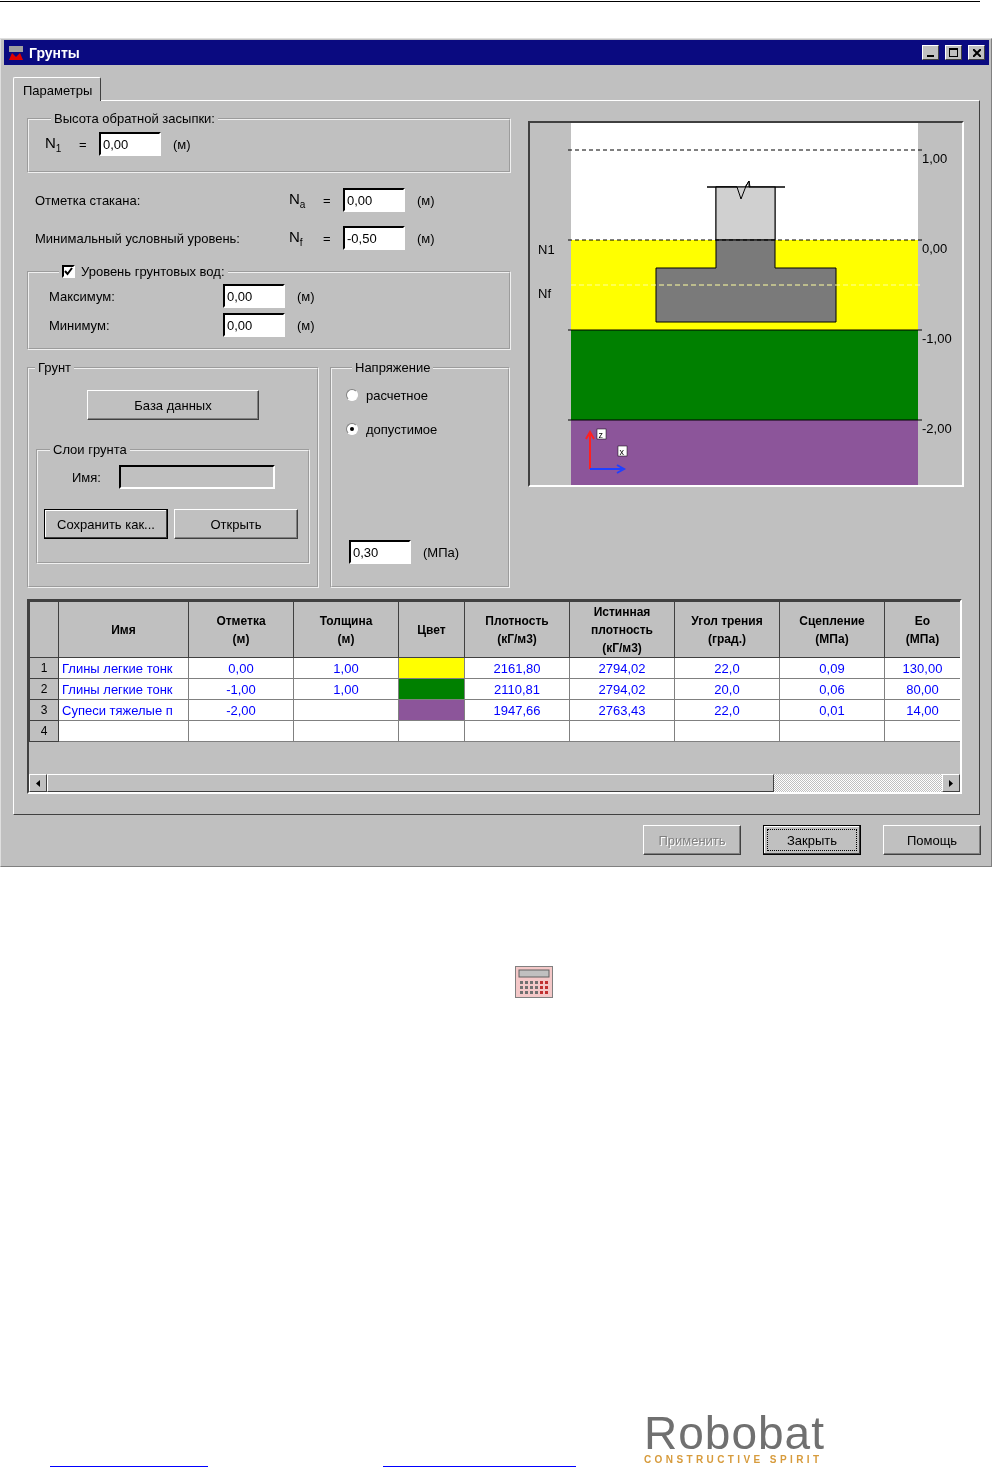 The width and height of the screenshot is (992, 1468). I want to click on column-header: Ео (МПа), so click(922, 629).